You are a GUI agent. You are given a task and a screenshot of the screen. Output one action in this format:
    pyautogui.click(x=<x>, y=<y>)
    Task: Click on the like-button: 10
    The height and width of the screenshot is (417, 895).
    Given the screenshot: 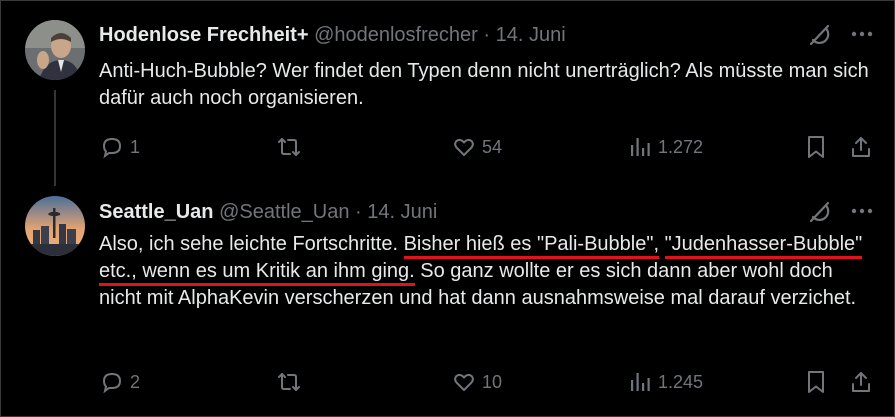 What is the action you would take?
    pyautogui.click(x=477, y=382)
    